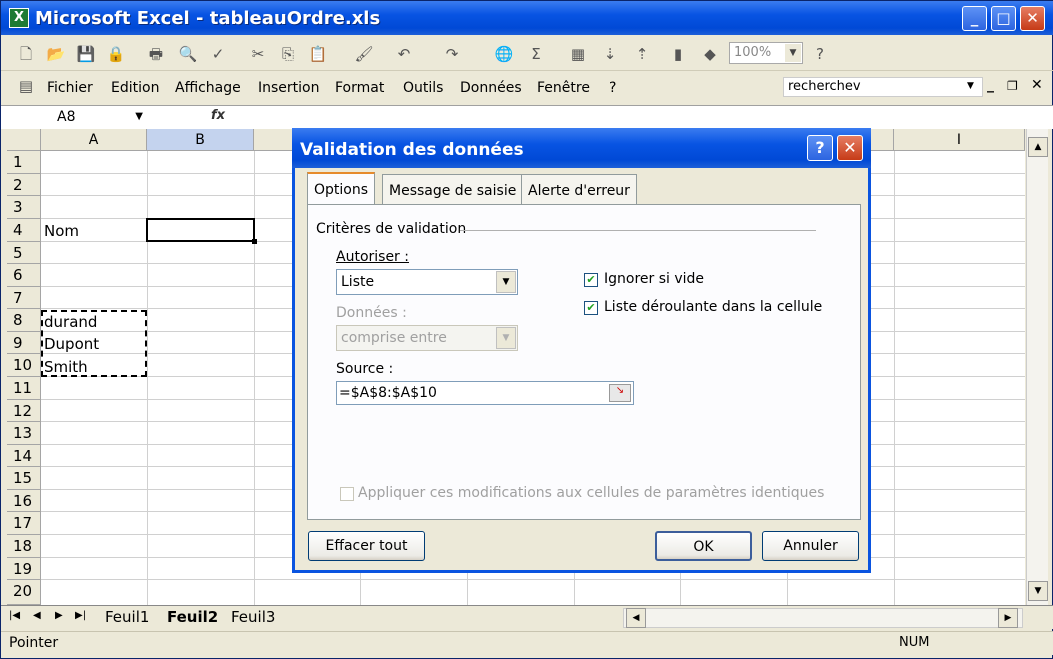 The image size is (1053, 659). I want to click on format-painter-icon: 🖌, so click(364, 54).